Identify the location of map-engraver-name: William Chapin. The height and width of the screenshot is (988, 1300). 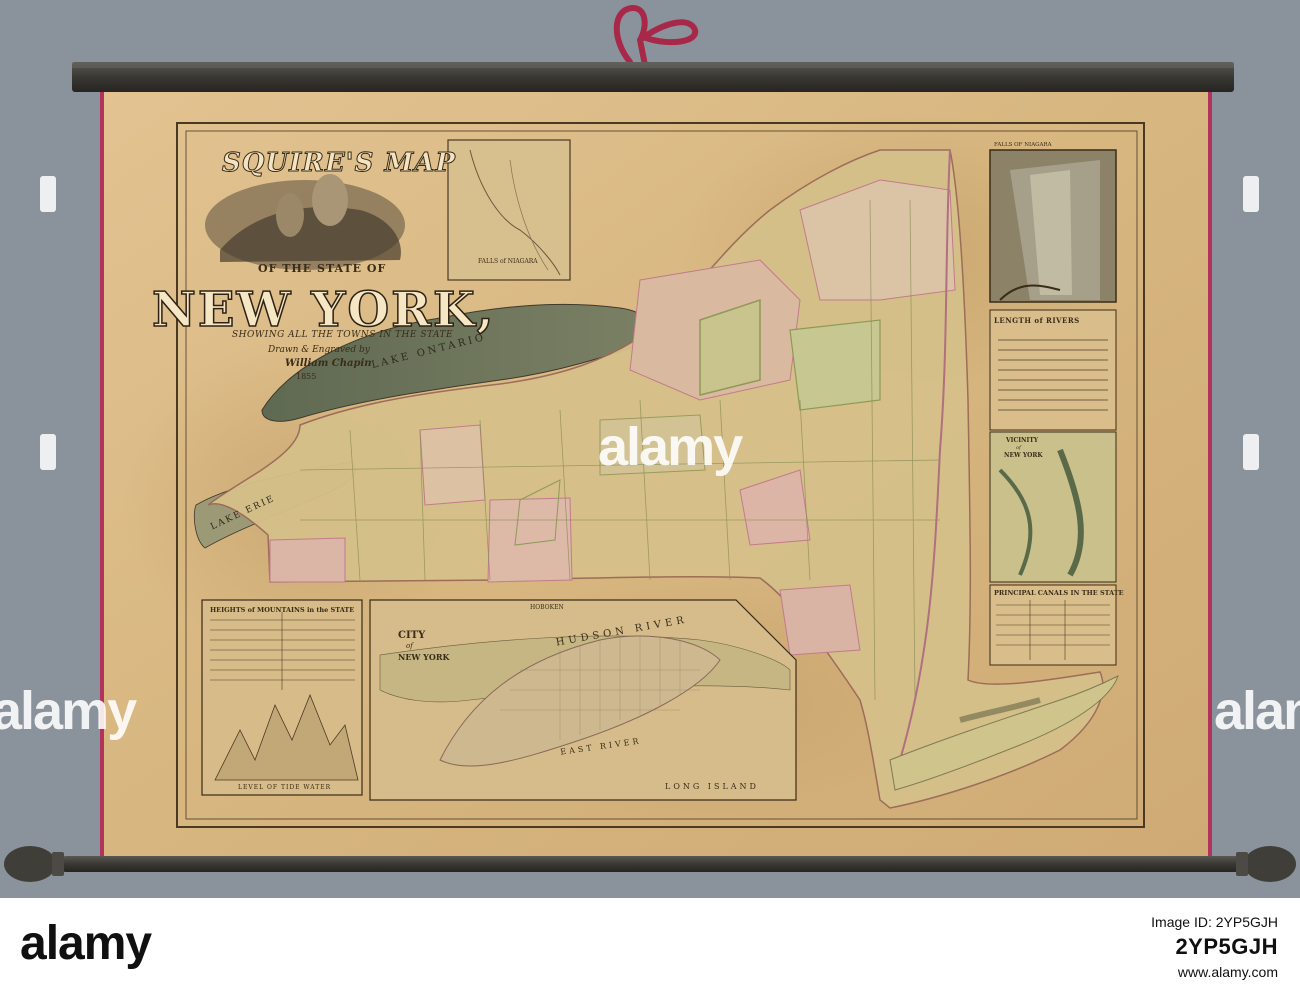
(328, 363).